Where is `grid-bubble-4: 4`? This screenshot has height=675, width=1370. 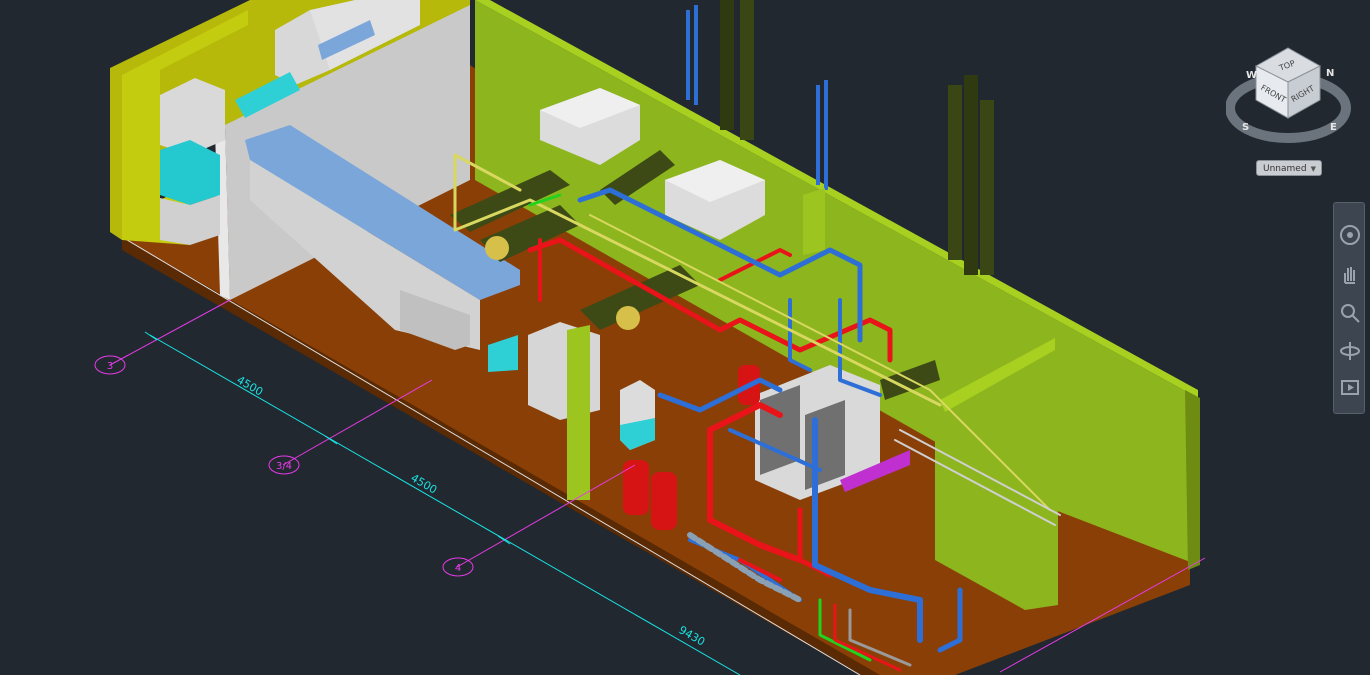
grid-bubble-4: 4 is located at coordinates (458, 567).